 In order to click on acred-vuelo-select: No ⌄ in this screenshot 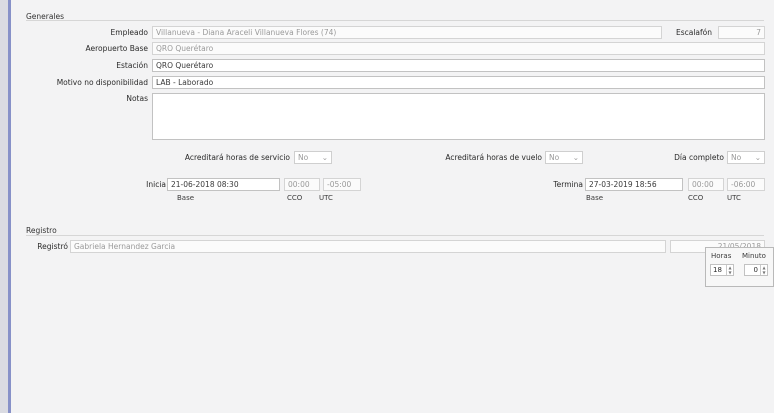, I will do `click(564, 157)`.